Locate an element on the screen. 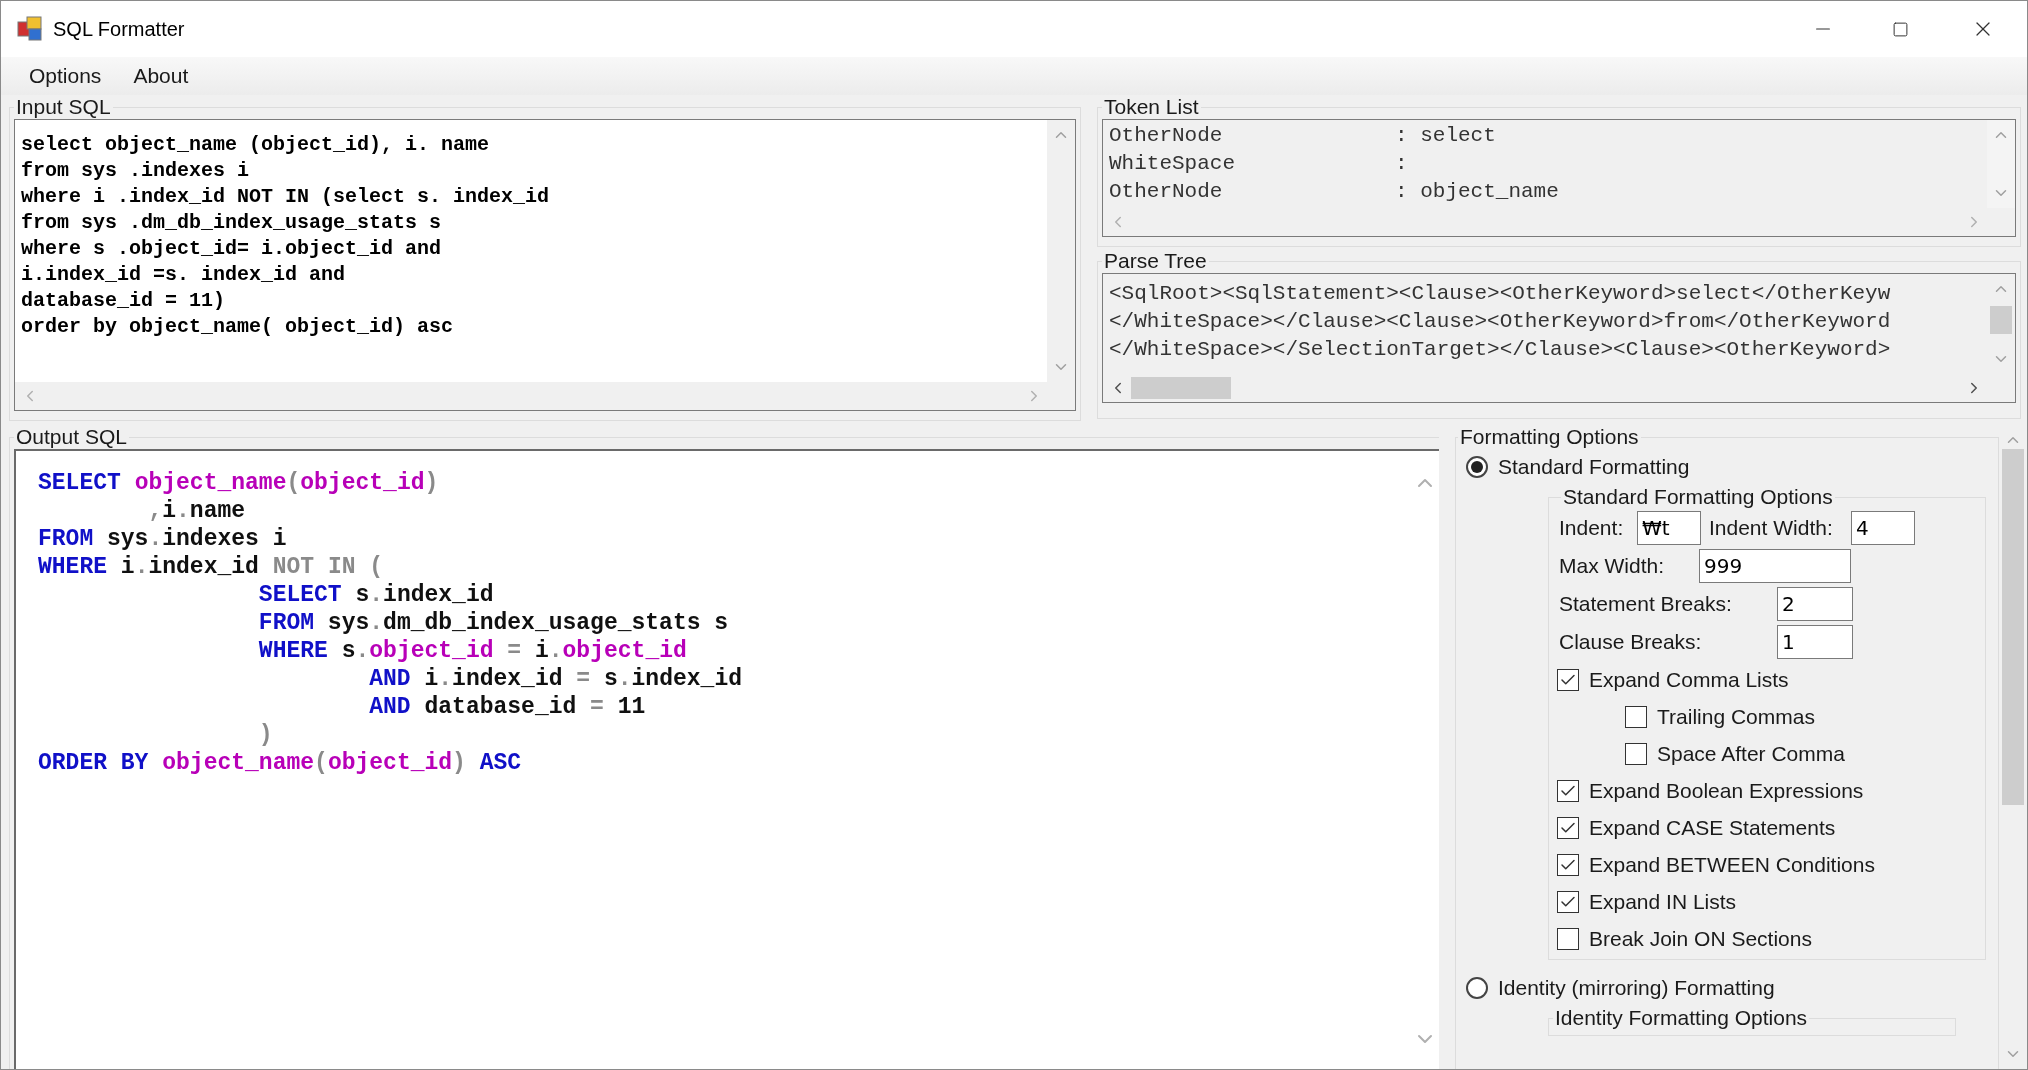 The width and height of the screenshot is (2028, 1070). input-field: 1 is located at coordinates (1815, 642).